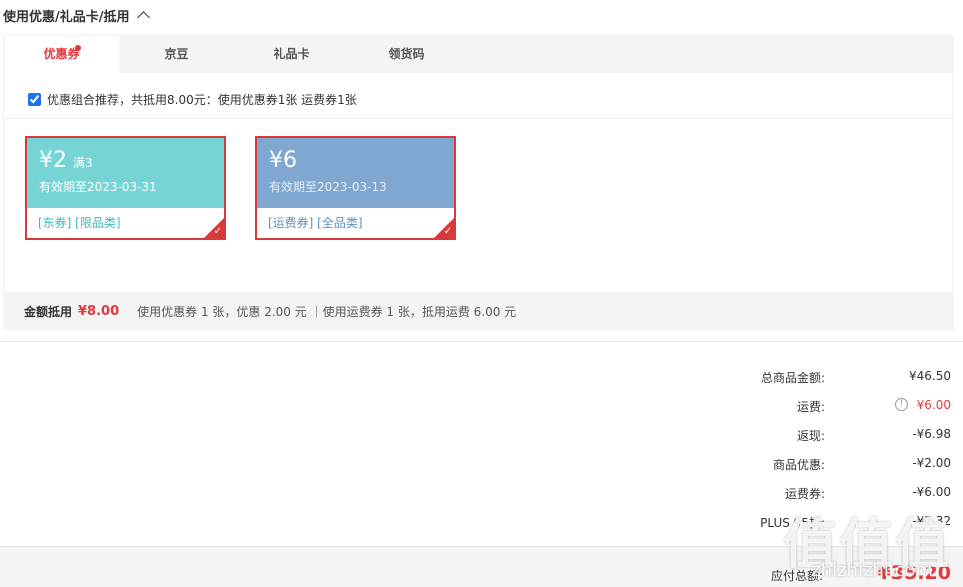  I want to click on tab-label: 优惠券, so click(61, 54).